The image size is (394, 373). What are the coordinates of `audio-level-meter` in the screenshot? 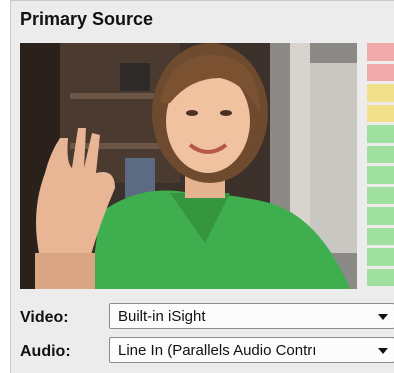 It's located at (380, 166).